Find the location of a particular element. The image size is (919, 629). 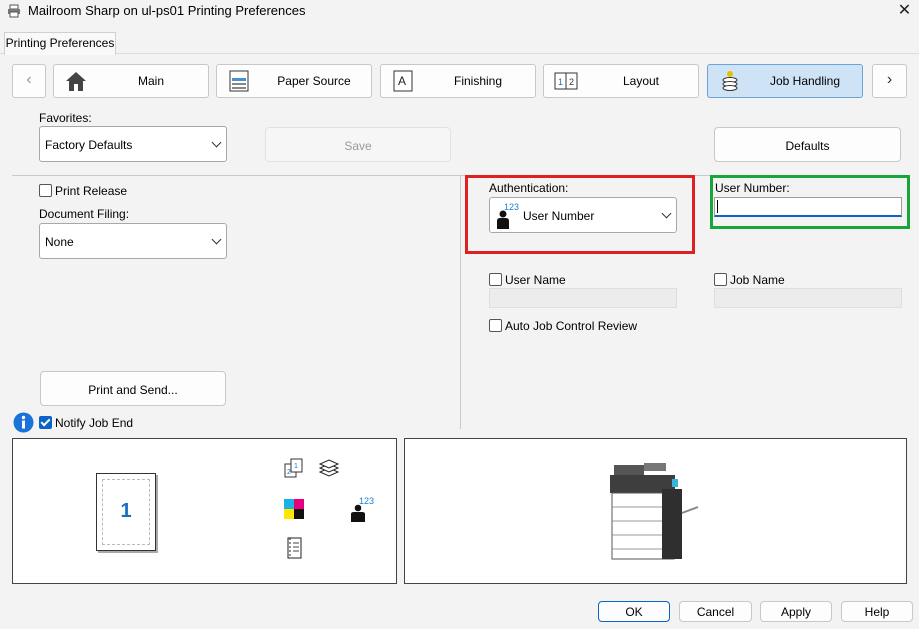

user-authentication-digits: 123 is located at coordinates (367, 501).